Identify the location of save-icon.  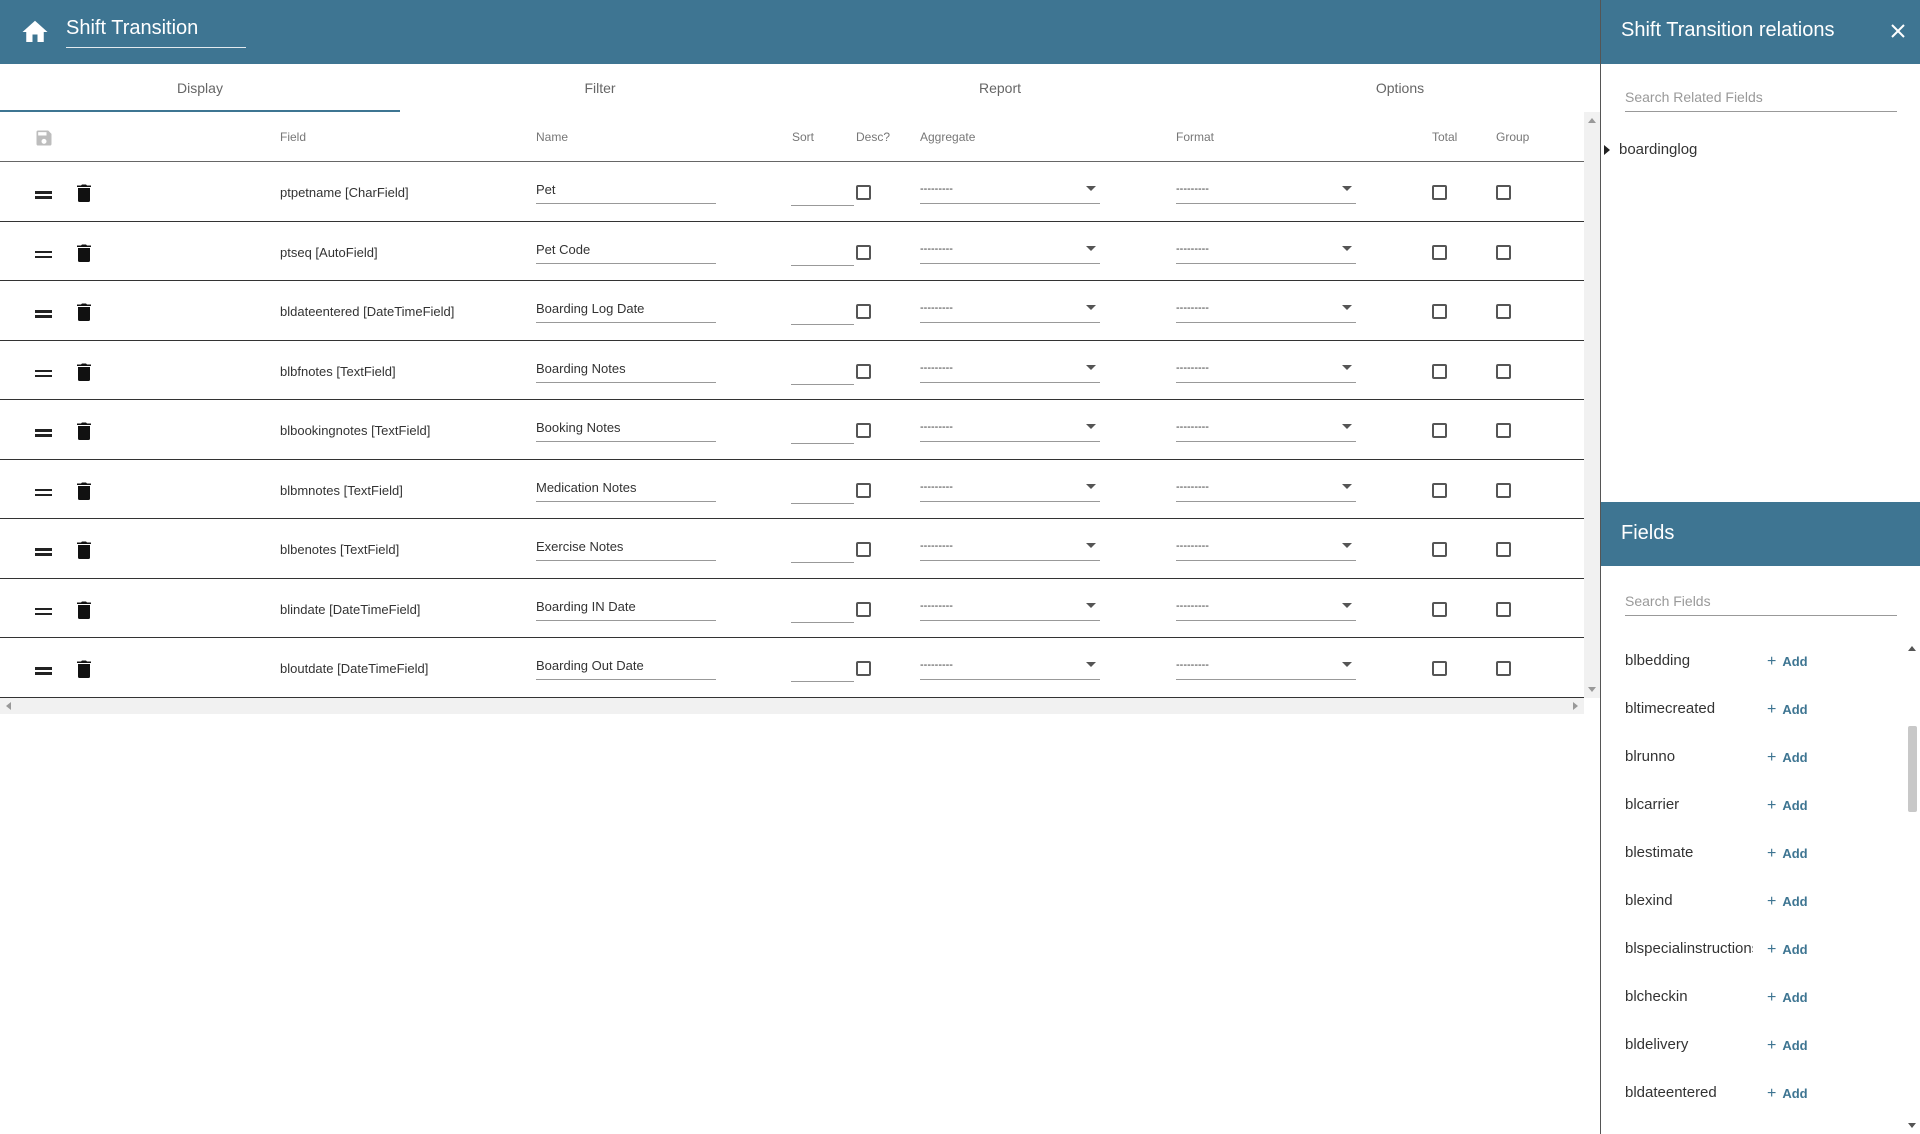
(44, 138).